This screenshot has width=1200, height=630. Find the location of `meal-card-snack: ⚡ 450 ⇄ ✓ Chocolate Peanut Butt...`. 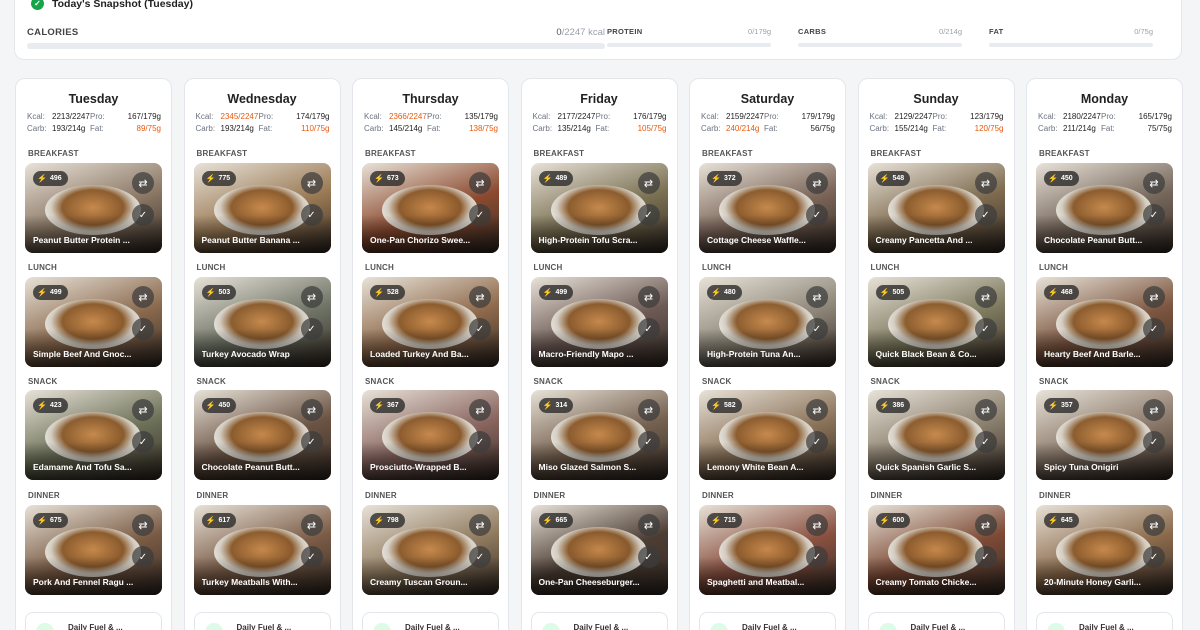

meal-card-snack: ⚡ 450 ⇄ ✓ Chocolate Peanut Butt... is located at coordinates (262, 435).